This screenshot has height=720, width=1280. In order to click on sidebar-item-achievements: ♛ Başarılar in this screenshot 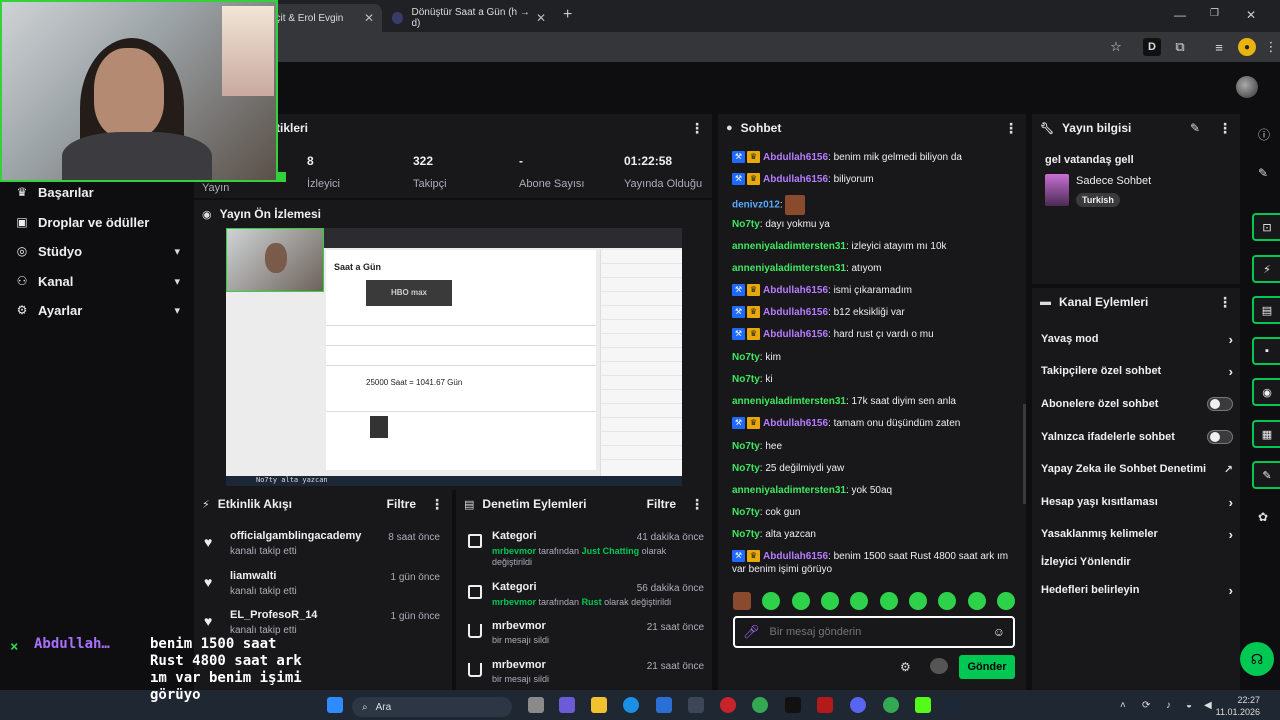, I will do `click(97, 192)`.